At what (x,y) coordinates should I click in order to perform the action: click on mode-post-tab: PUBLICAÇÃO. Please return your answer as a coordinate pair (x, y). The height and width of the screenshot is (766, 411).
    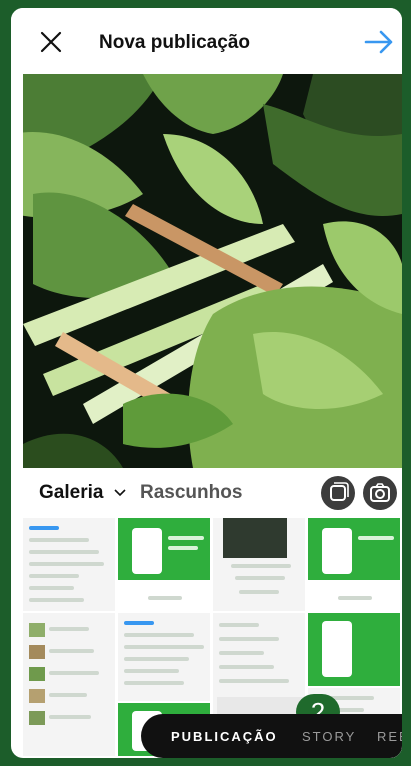
    Looking at the image, I should click on (224, 736).